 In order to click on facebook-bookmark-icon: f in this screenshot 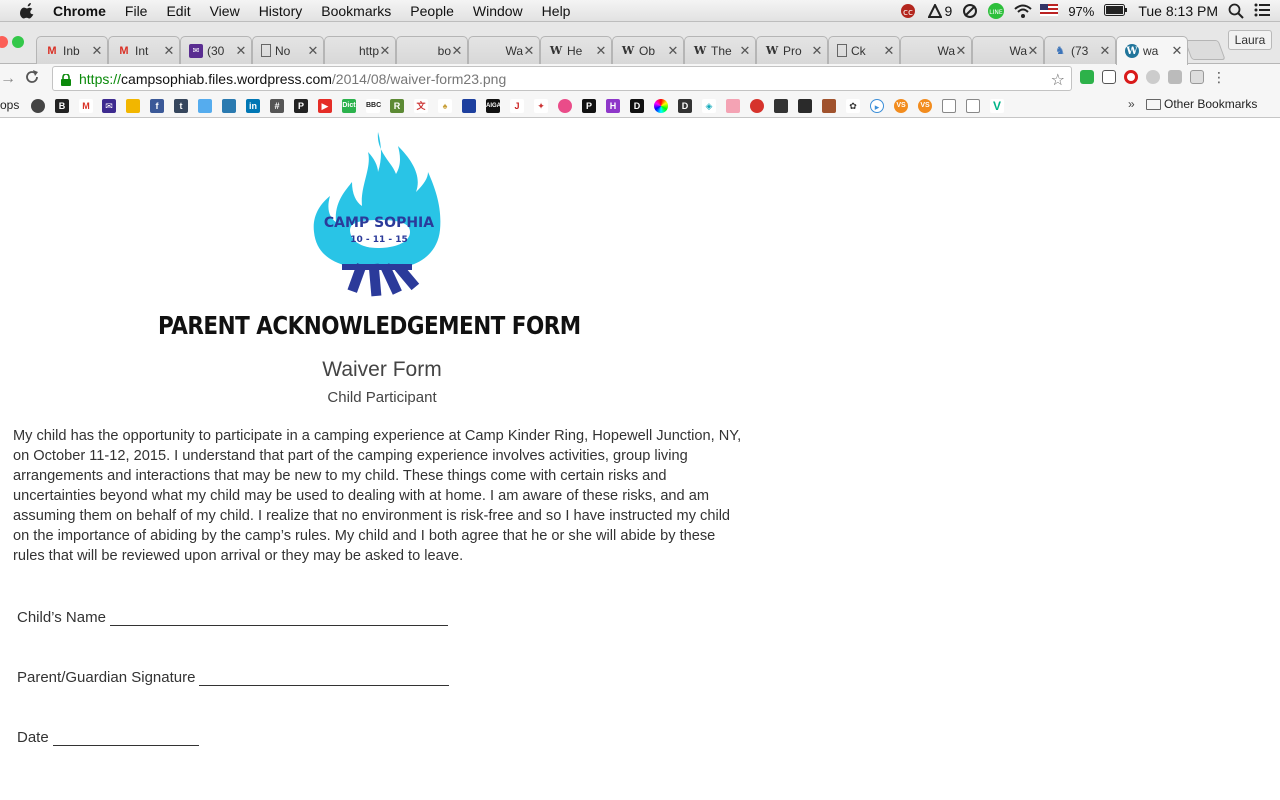, I will do `click(157, 106)`.